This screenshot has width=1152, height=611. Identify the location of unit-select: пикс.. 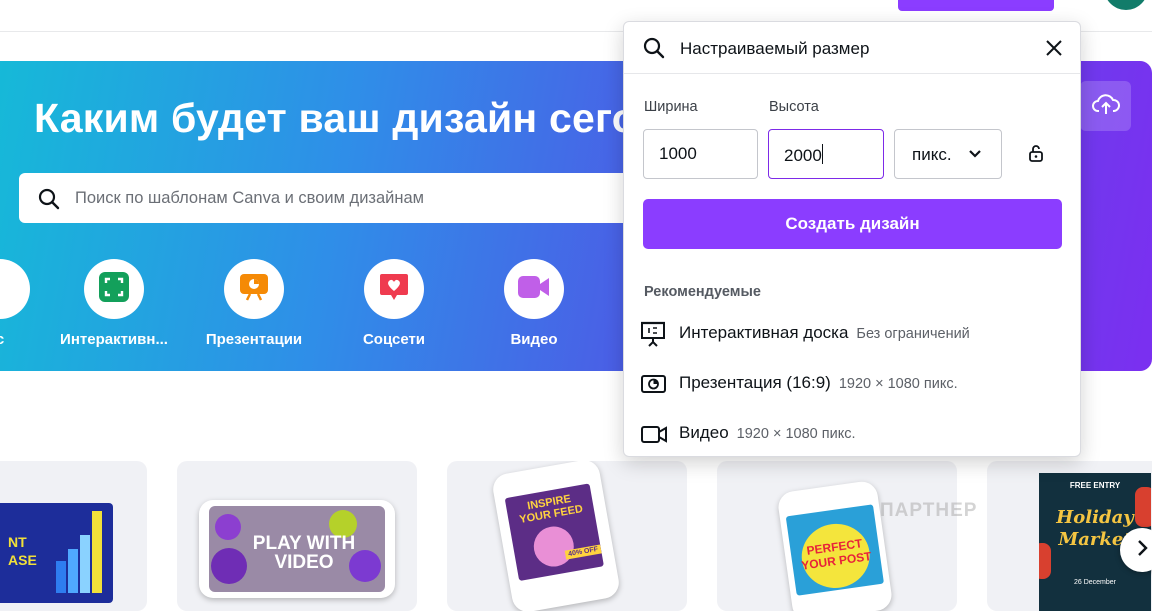
(948, 154).